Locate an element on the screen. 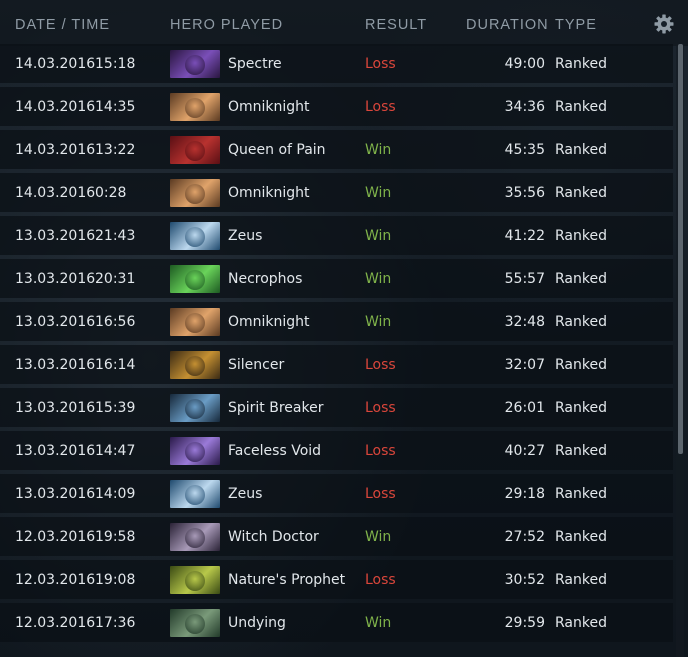 The height and width of the screenshot is (657, 688). match-time: 14:09 is located at coordinates (115, 494).